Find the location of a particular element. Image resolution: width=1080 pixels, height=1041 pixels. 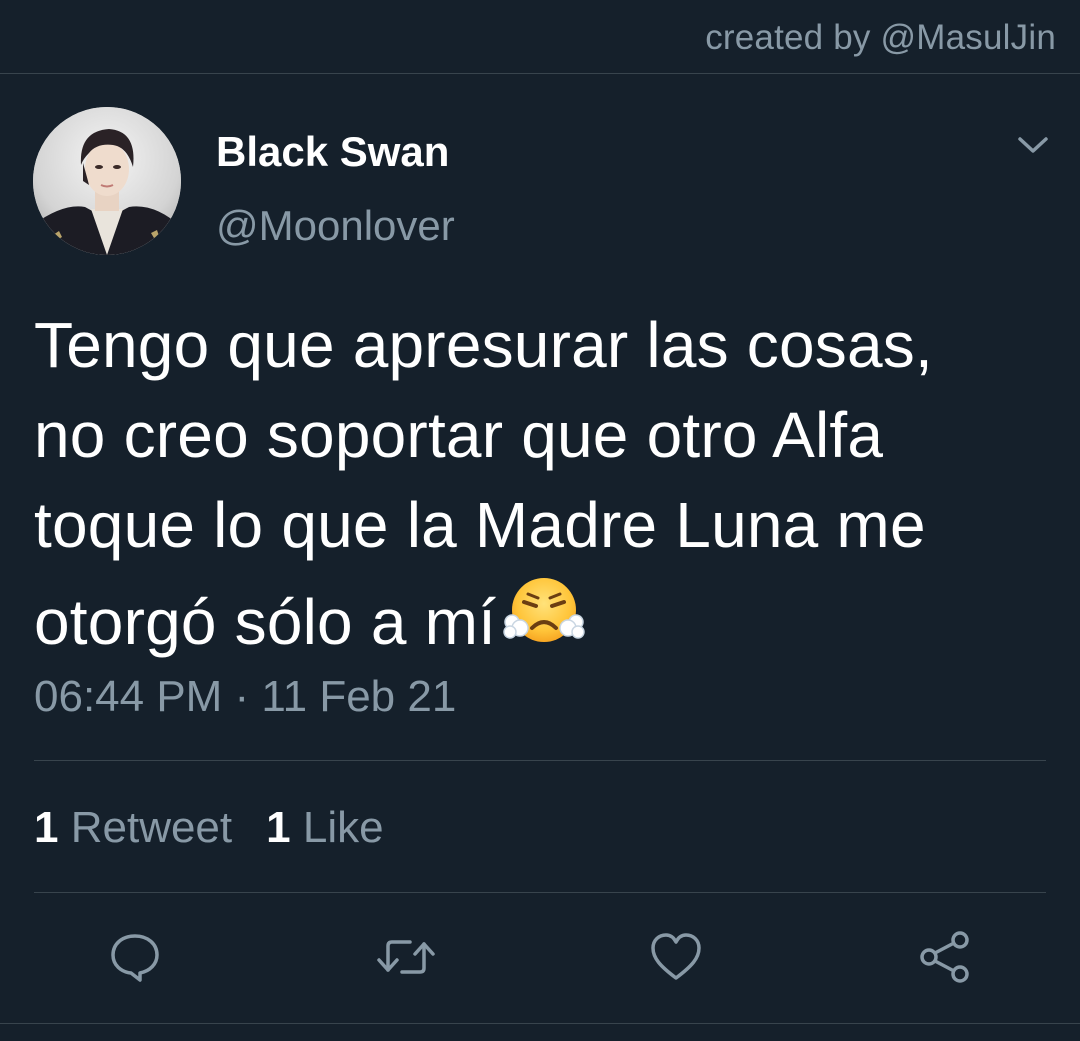

likes-stat: 1 Like is located at coordinates (324, 827).